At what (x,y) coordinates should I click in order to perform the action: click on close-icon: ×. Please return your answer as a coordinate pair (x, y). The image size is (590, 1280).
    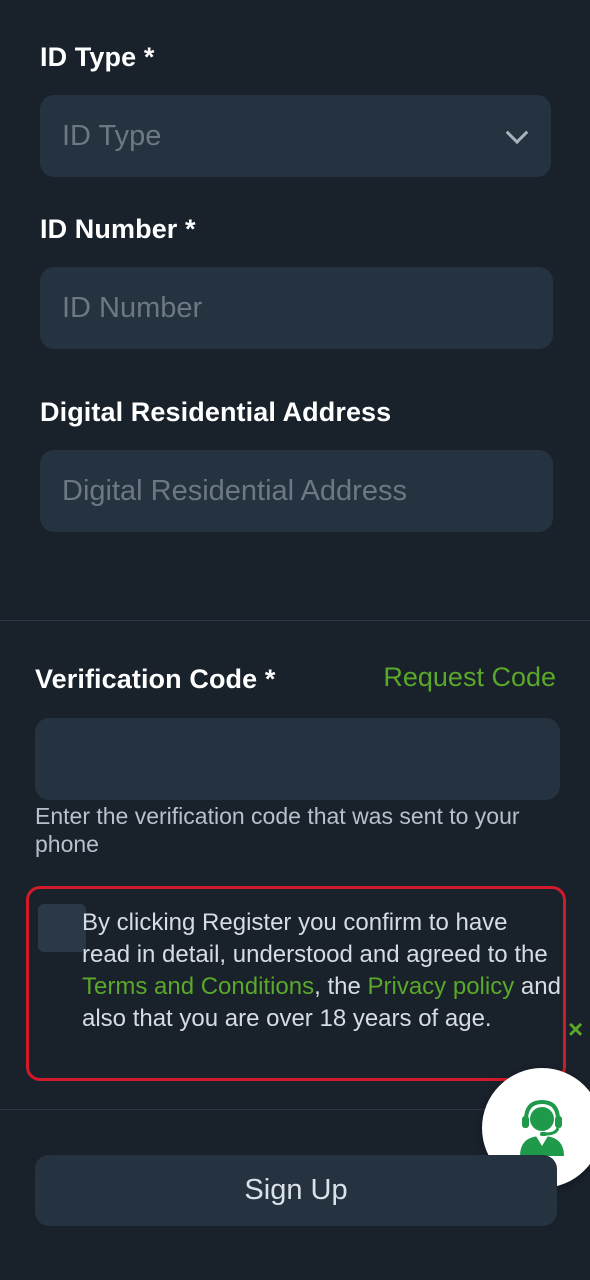
    Looking at the image, I should click on (575, 1029).